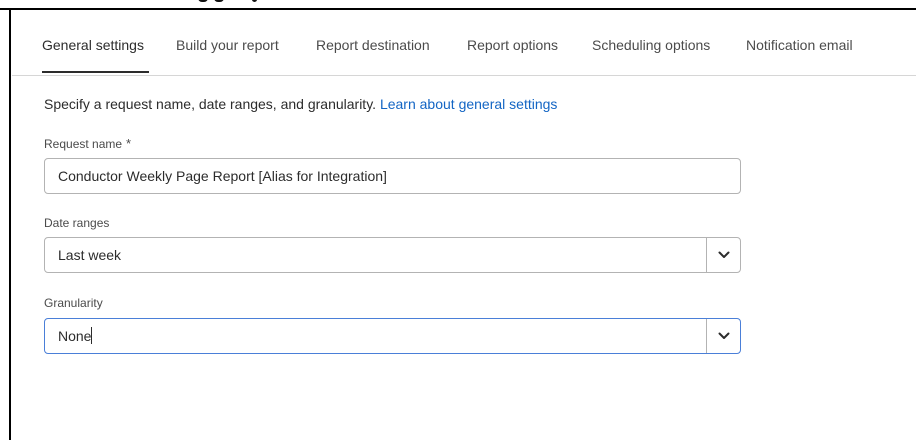  What do you see at coordinates (375, 255) in the screenshot?
I see `date-ranges-value: Last week` at bounding box center [375, 255].